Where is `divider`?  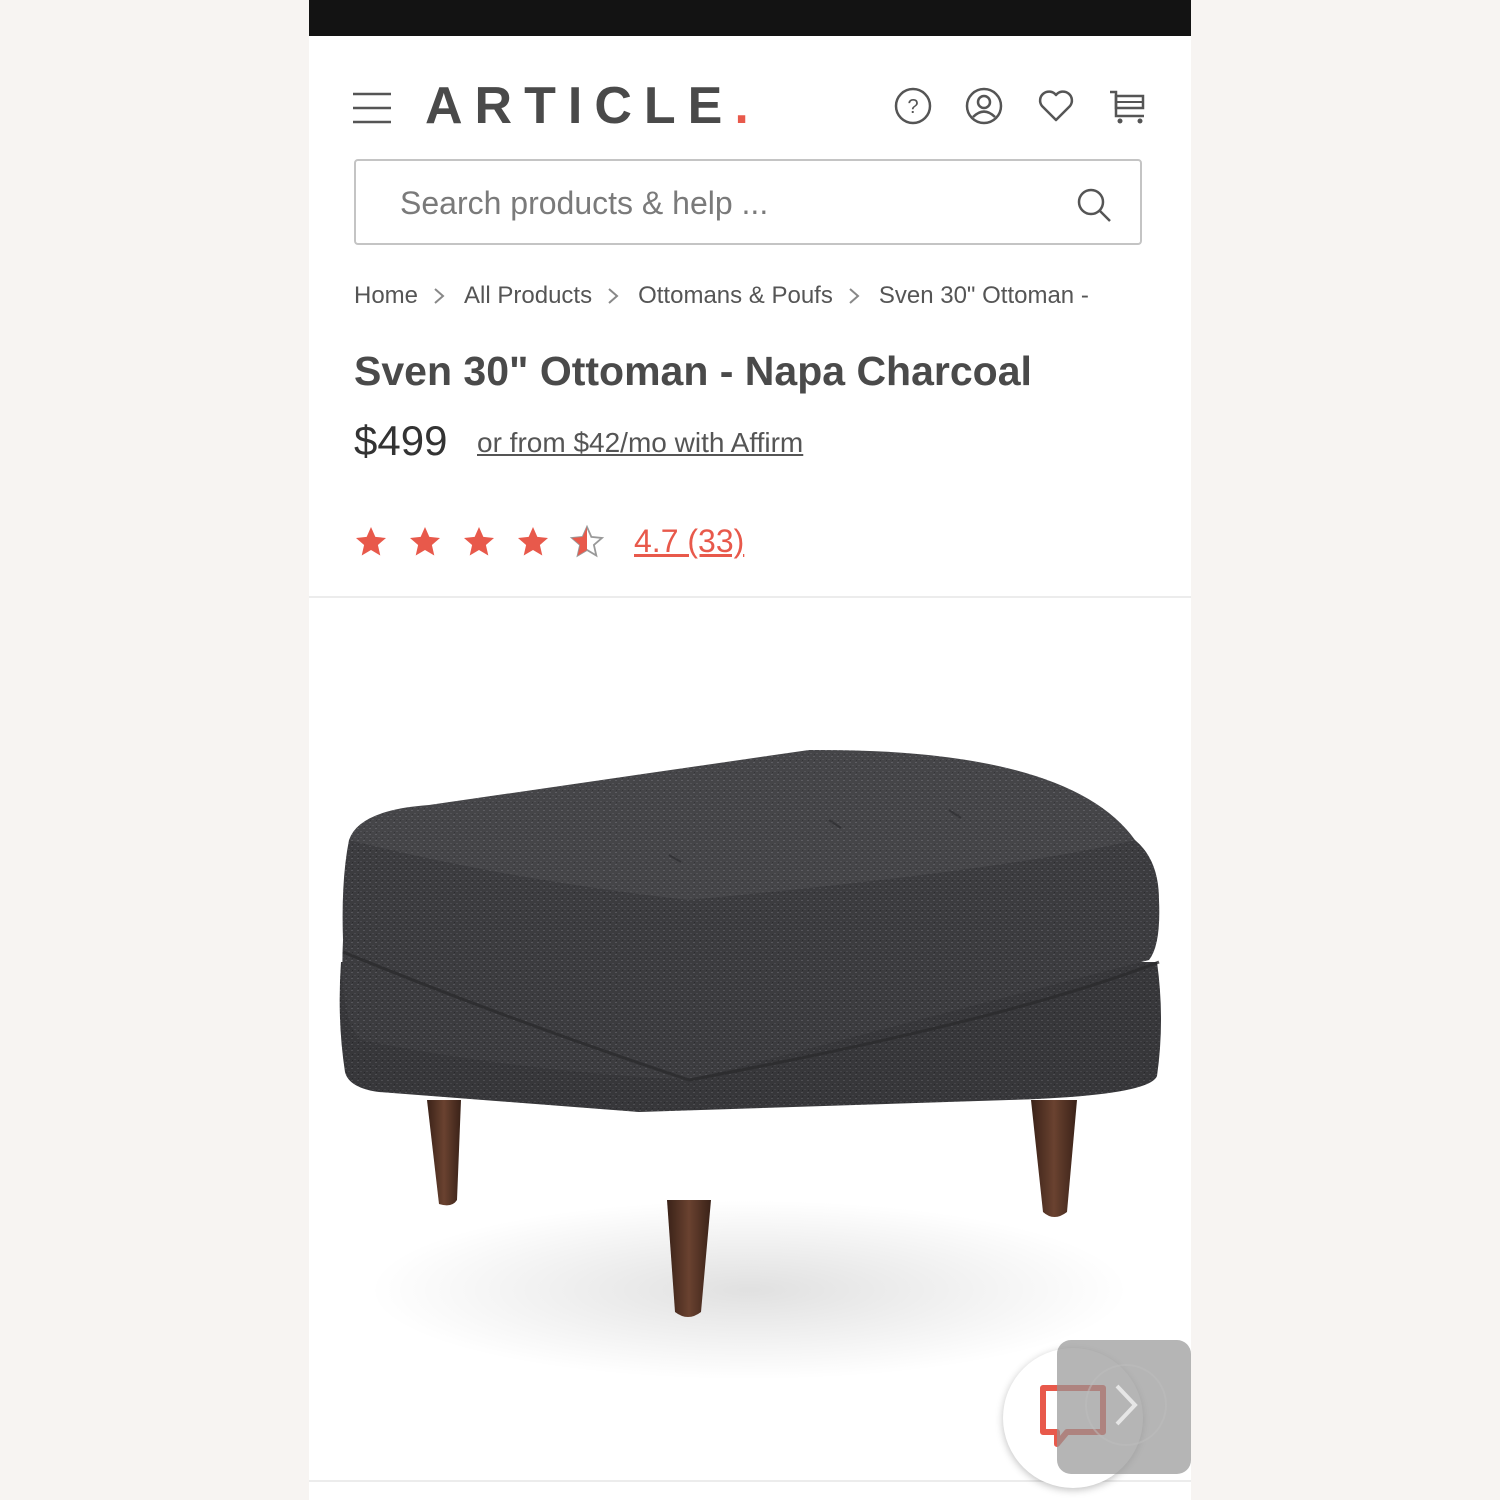 divider is located at coordinates (750, 597).